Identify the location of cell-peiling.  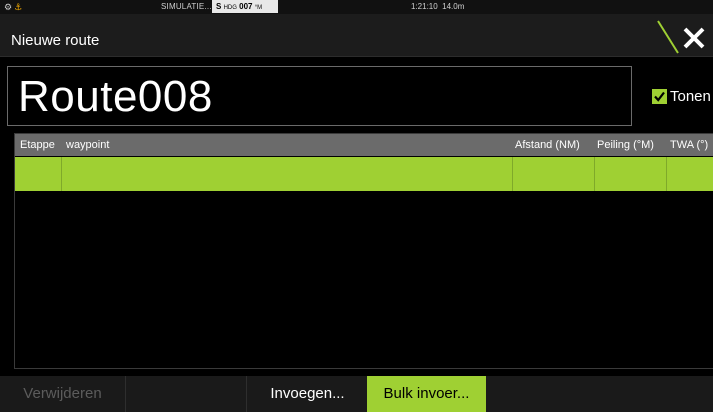
(631, 174).